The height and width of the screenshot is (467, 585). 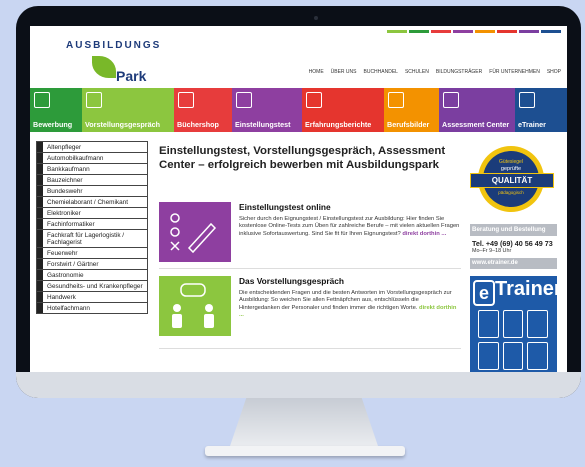 What do you see at coordinates (92, 158) in the screenshot?
I see `sidebar-item: Automobilkaufmann` at bounding box center [92, 158].